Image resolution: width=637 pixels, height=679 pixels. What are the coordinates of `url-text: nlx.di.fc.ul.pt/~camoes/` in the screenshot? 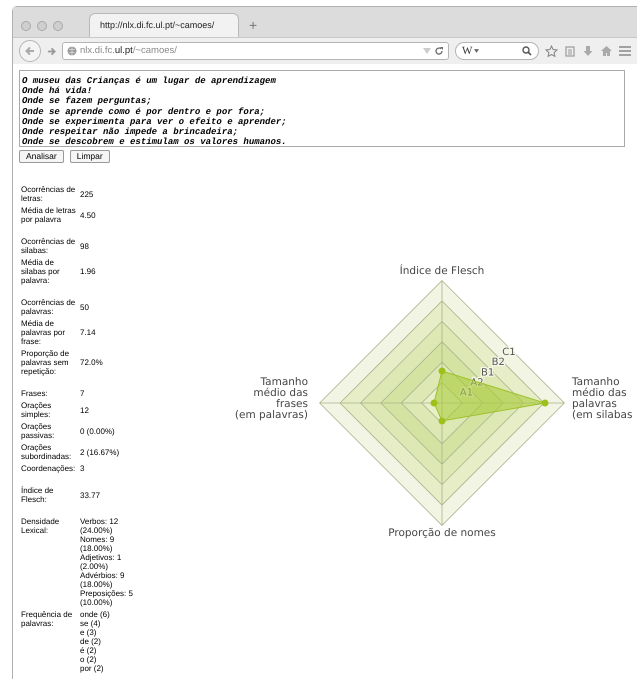 It's located at (128, 51).